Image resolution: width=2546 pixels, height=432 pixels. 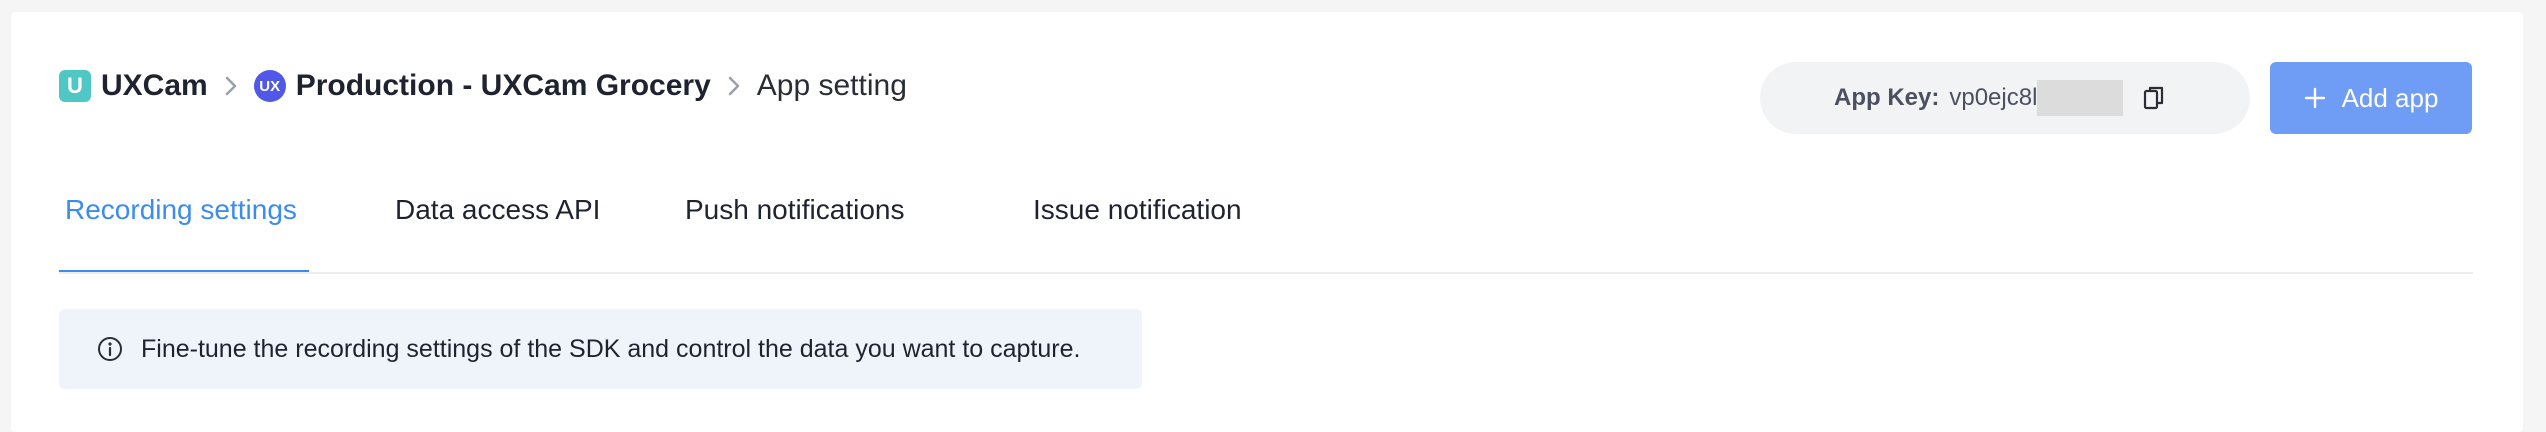 I want to click on info-icon, so click(x=110, y=349).